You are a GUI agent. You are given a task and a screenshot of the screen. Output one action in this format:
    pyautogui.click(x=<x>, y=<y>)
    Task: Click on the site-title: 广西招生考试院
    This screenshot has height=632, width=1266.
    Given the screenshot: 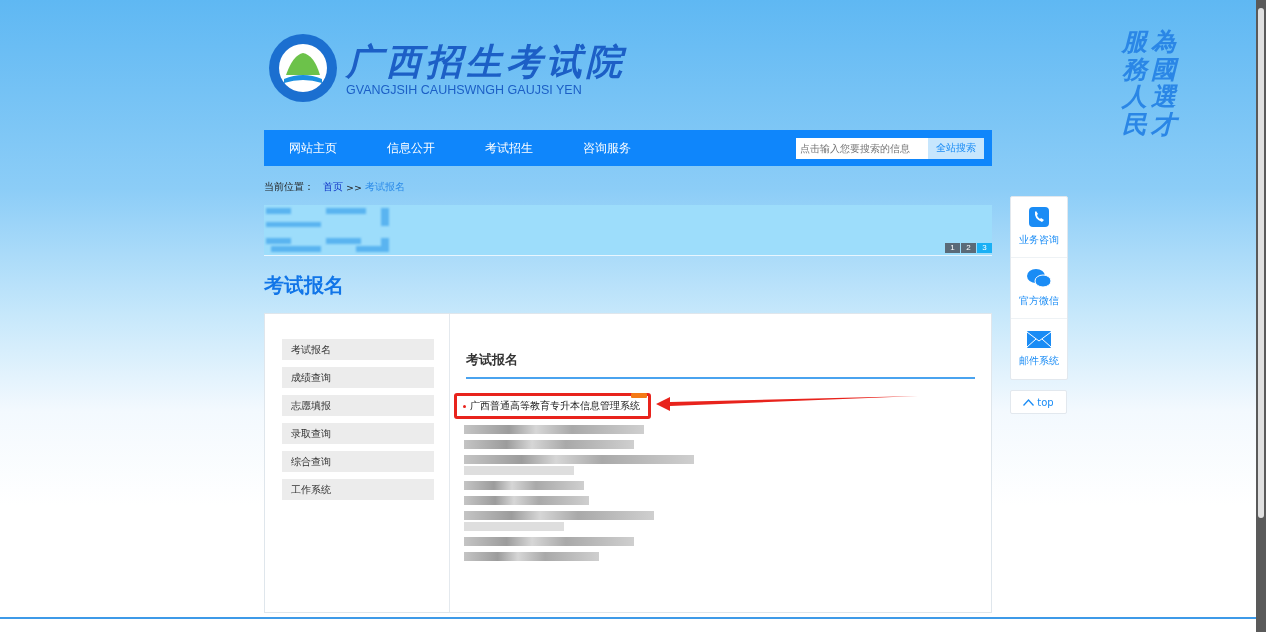 What is the action you would take?
    pyautogui.click(x=486, y=61)
    